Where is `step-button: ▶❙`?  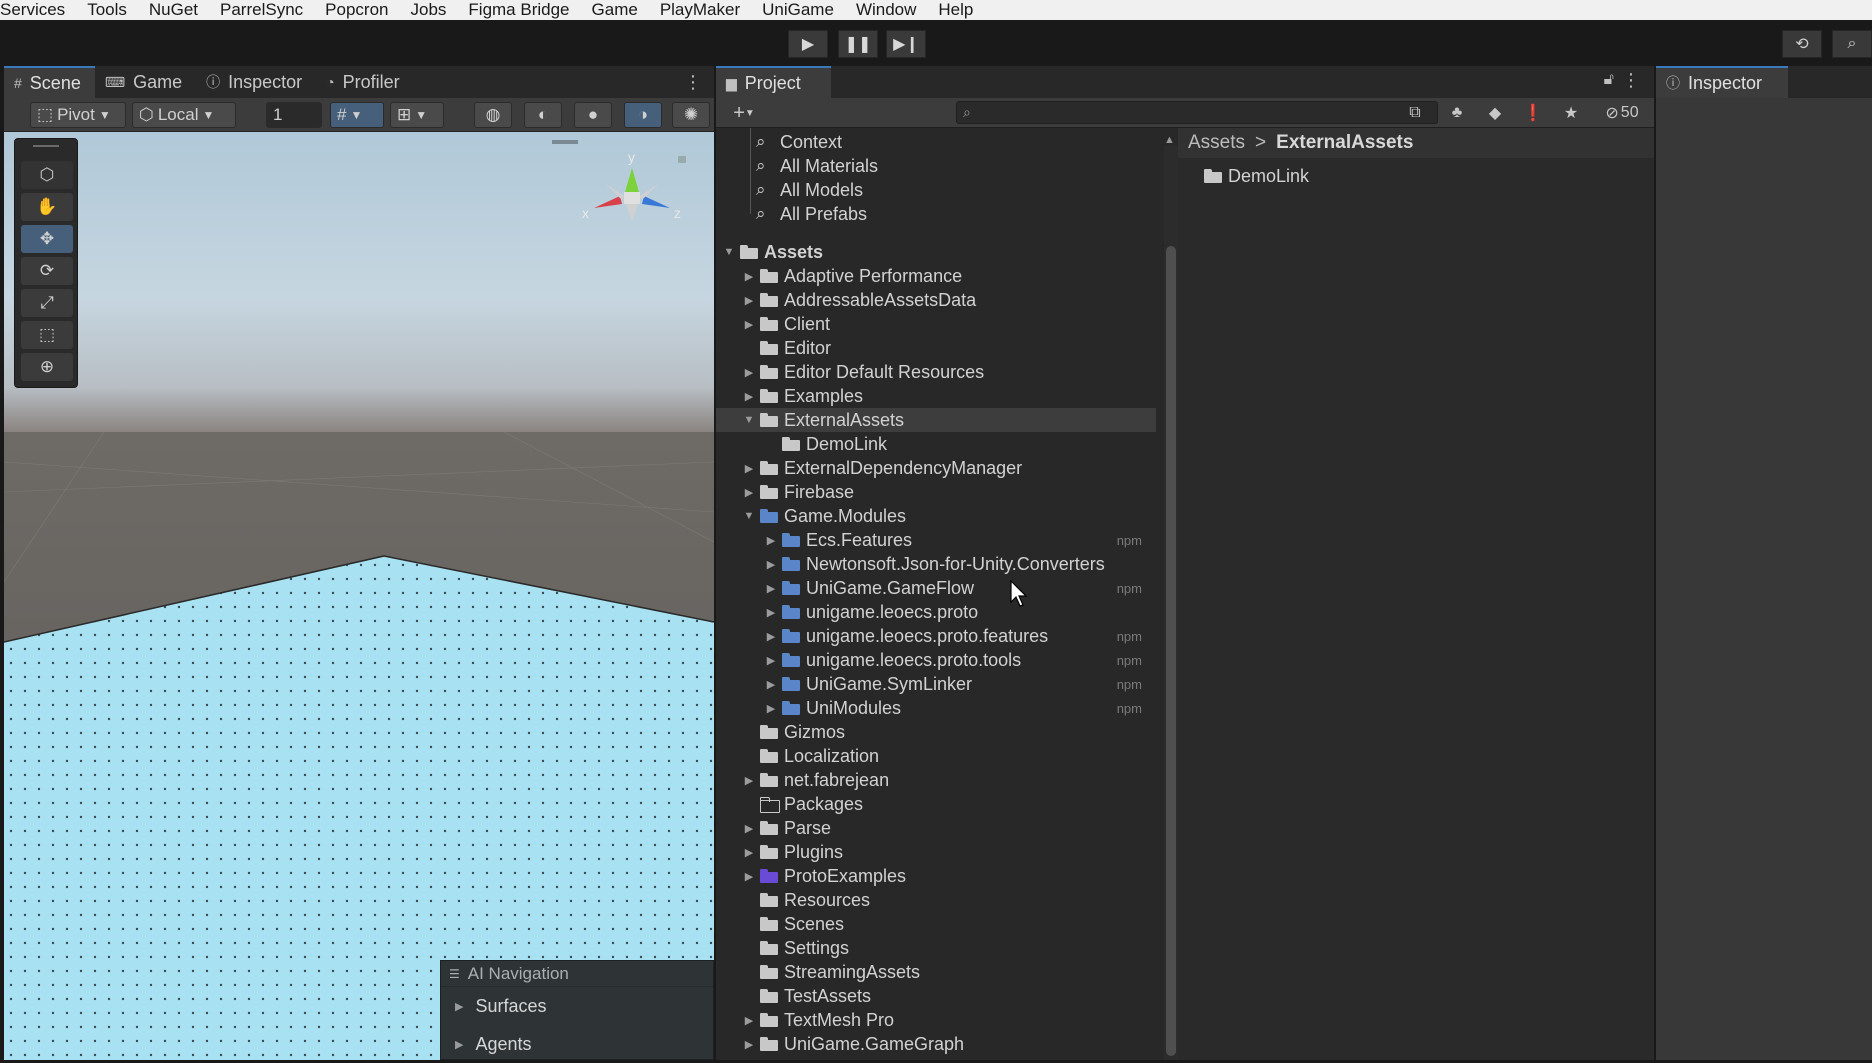 step-button: ▶❙ is located at coordinates (906, 44).